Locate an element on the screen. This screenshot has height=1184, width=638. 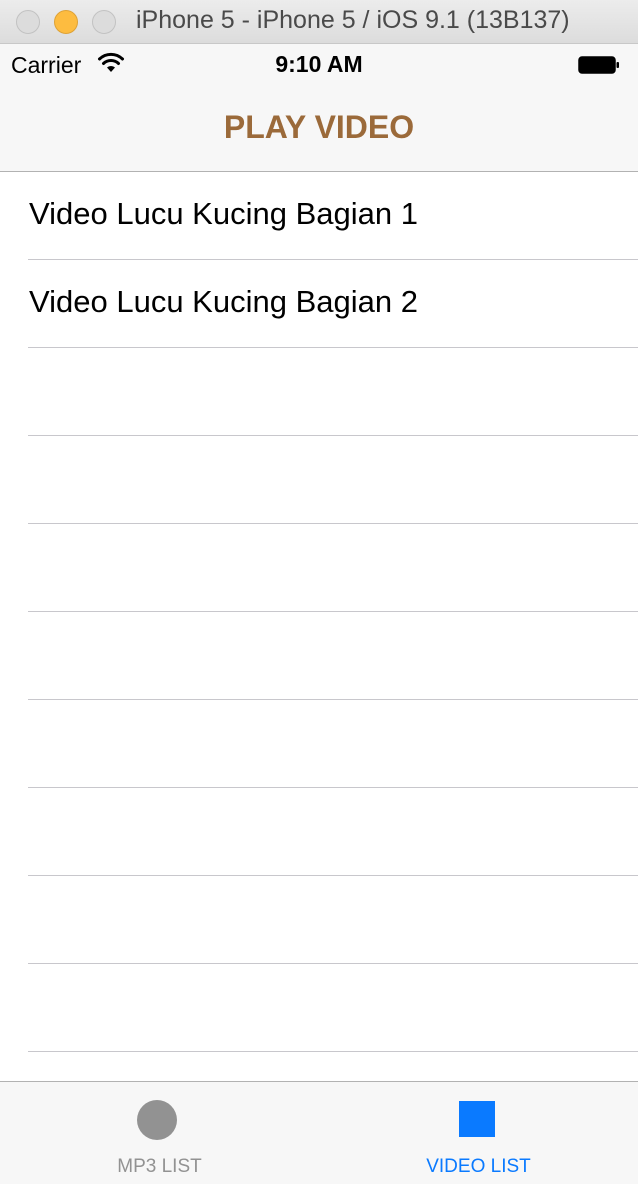
square-icon is located at coordinates (477, 1119).